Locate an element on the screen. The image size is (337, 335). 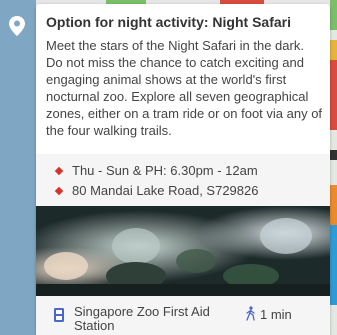
map-left-strip is located at coordinates (18, 167).